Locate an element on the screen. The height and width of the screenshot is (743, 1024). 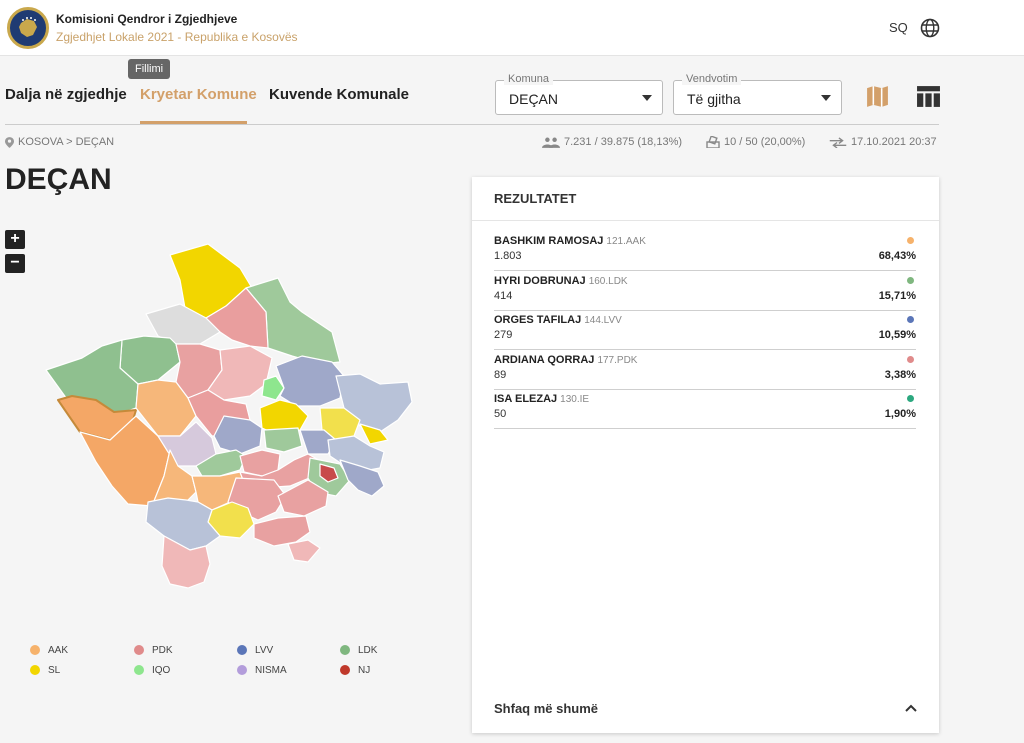
candidate-code: 121.AAK is located at coordinates (626, 241).